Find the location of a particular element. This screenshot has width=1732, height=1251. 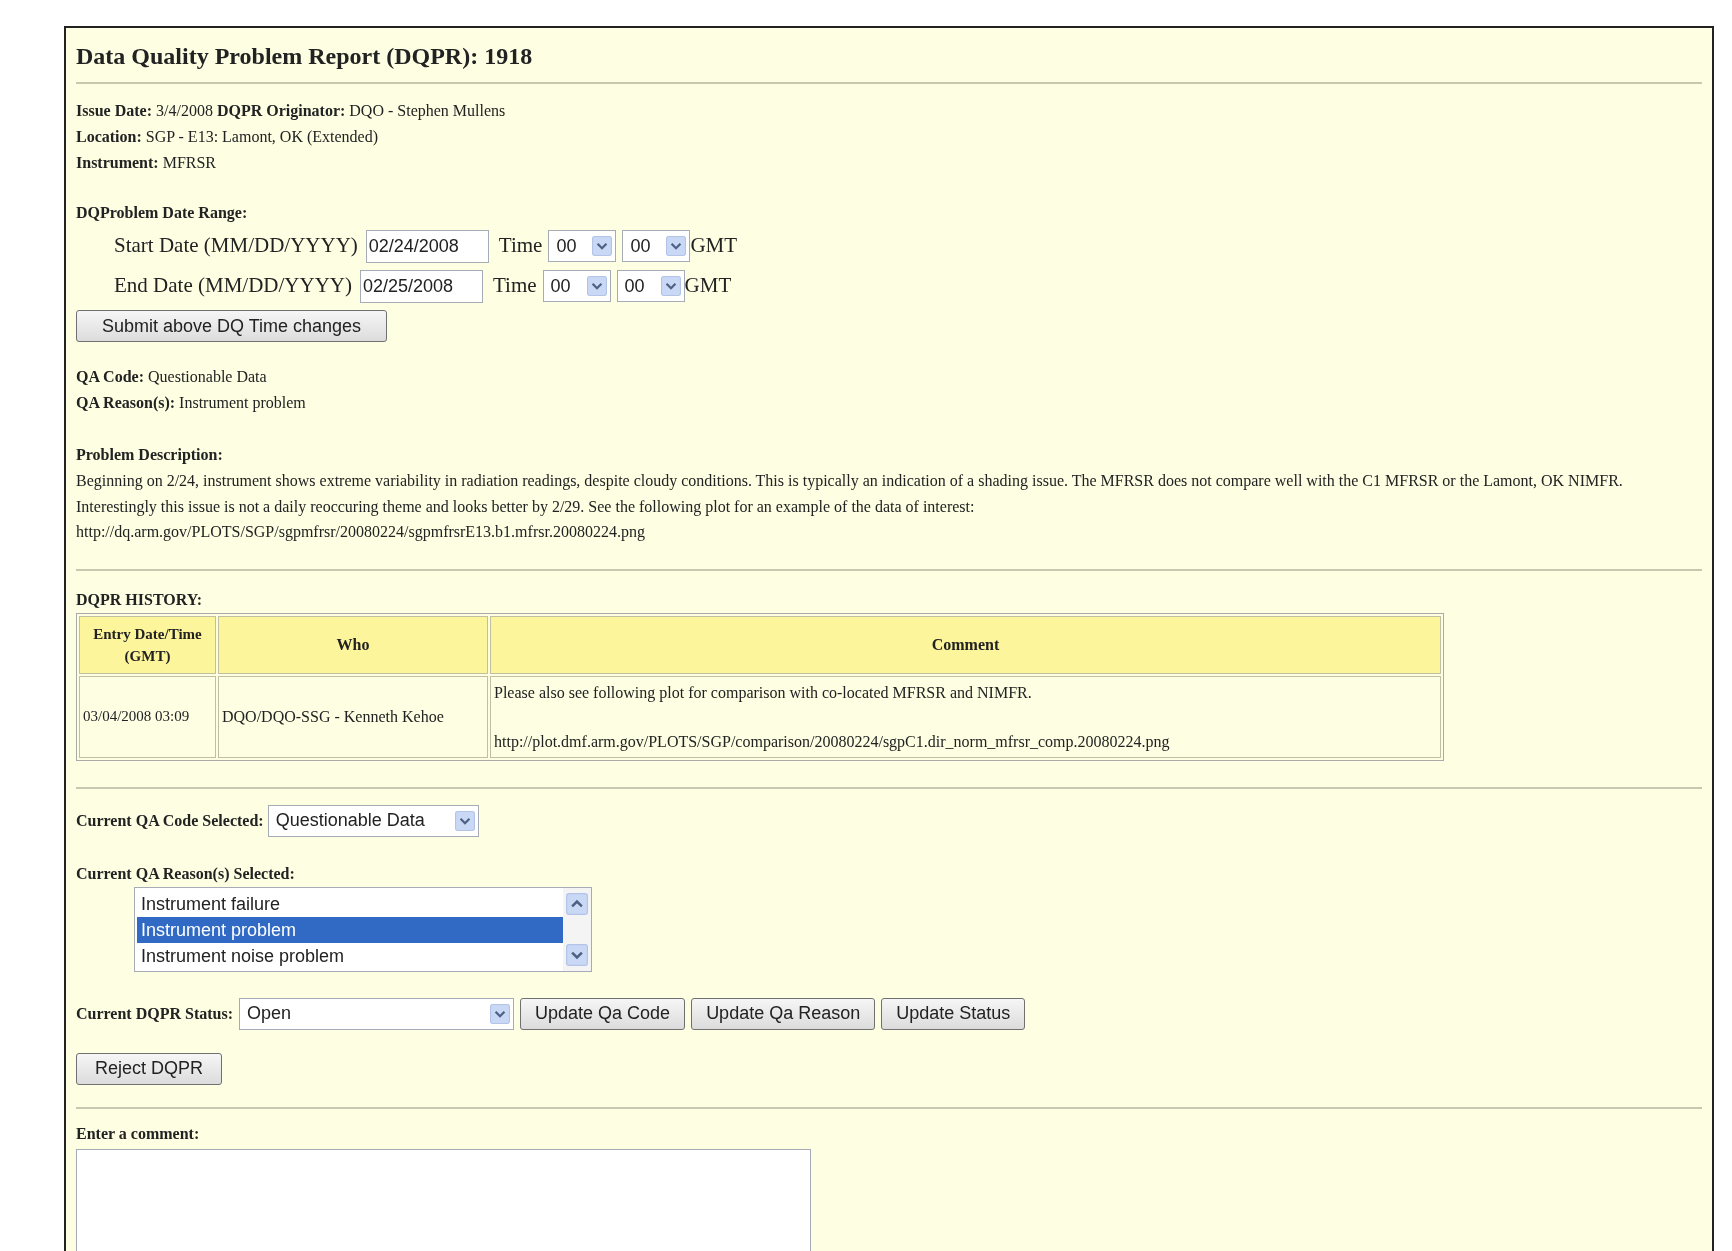

qa-code-select: Questionable Data is located at coordinates (373, 820).